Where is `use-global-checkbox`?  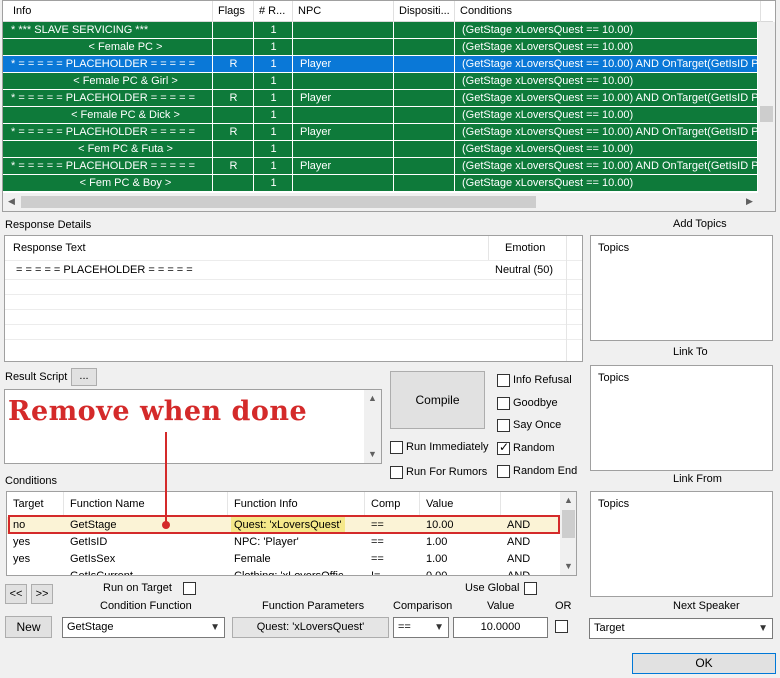
use-global-checkbox is located at coordinates (530, 588).